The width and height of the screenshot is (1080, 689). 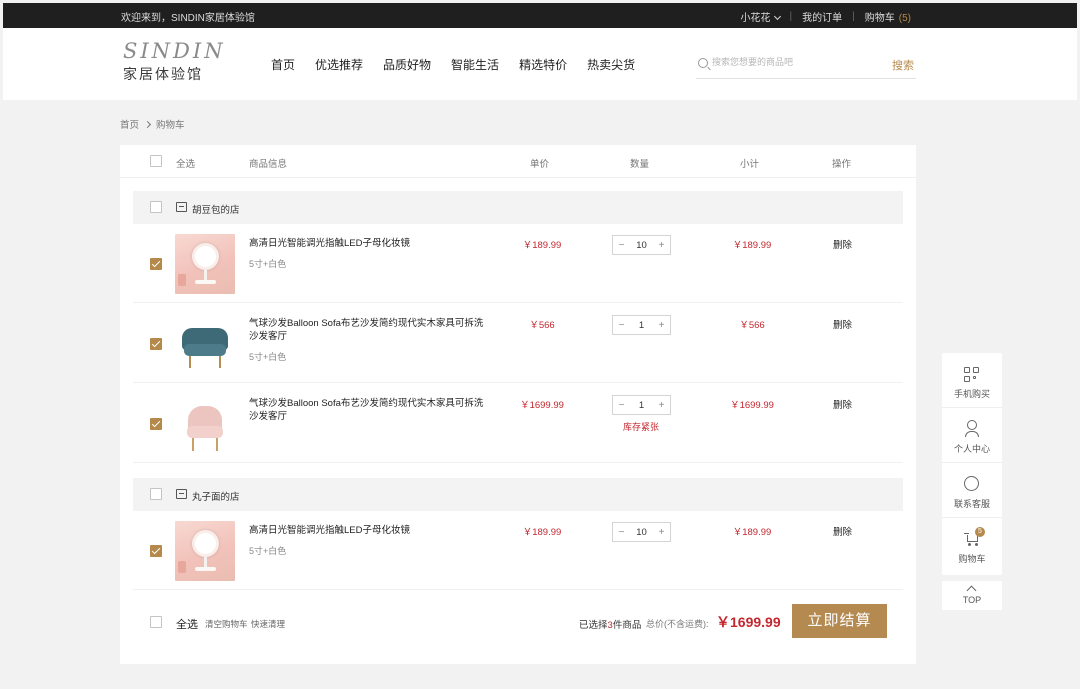 What do you see at coordinates (839, 621) in the screenshot?
I see `checkout-button: 立即结算` at bounding box center [839, 621].